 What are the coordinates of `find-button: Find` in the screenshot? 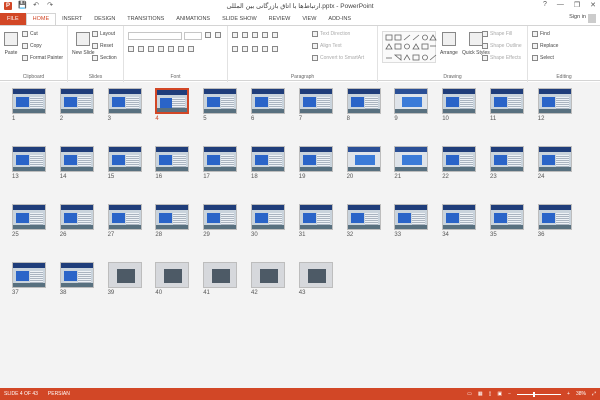 It's located at (541, 34).